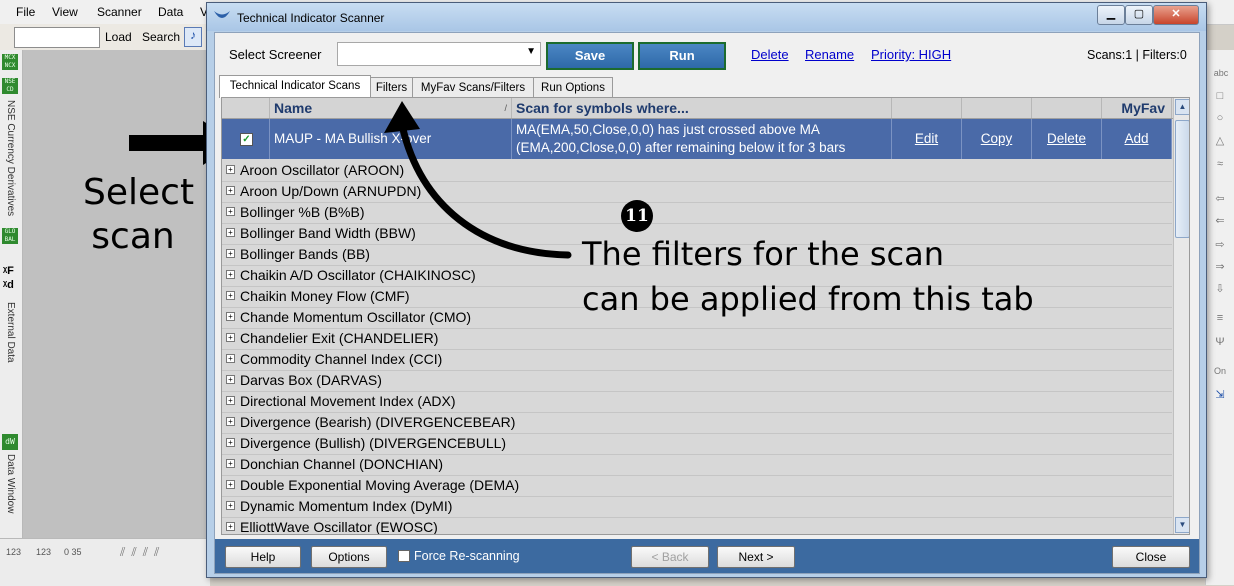 The width and height of the screenshot is (1234, 586). What do you see at coordinates (43, 552) in the screenshot?
I see `bottom-tool-2: 123` at bounding box center [43, 552].